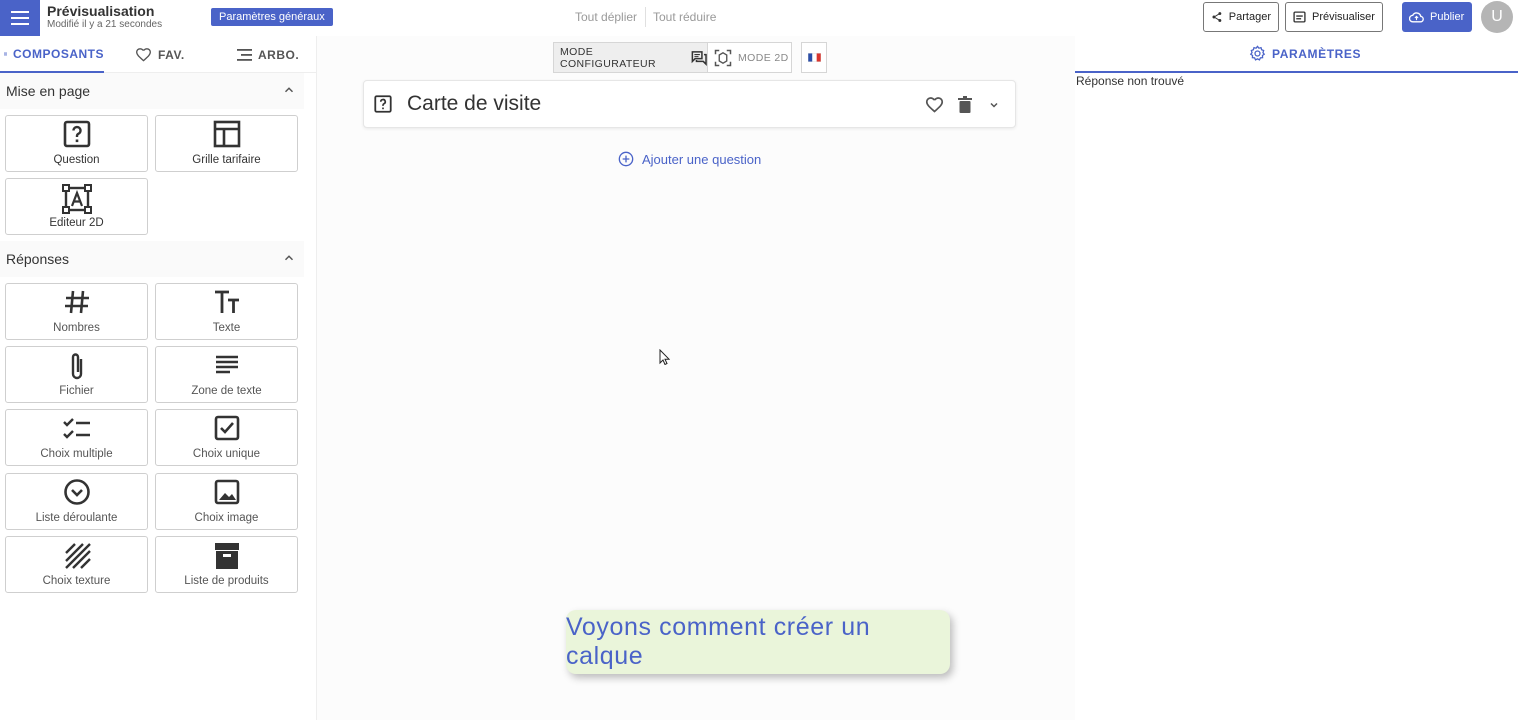  I want to click on component-single-choice: Choix unique, so click(226, 437).